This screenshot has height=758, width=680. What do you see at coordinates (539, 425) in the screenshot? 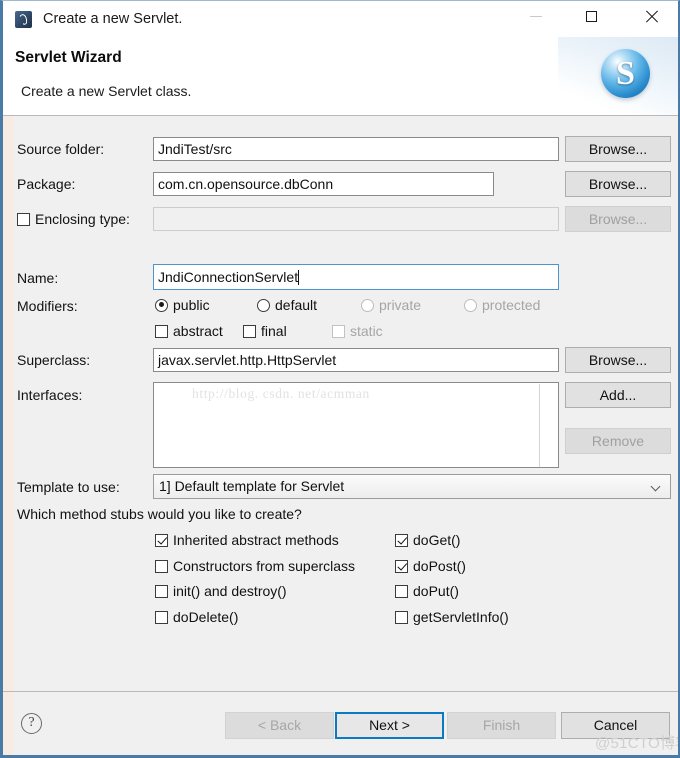
I see `list-scroll-divider` at bounding box center [539, 425].